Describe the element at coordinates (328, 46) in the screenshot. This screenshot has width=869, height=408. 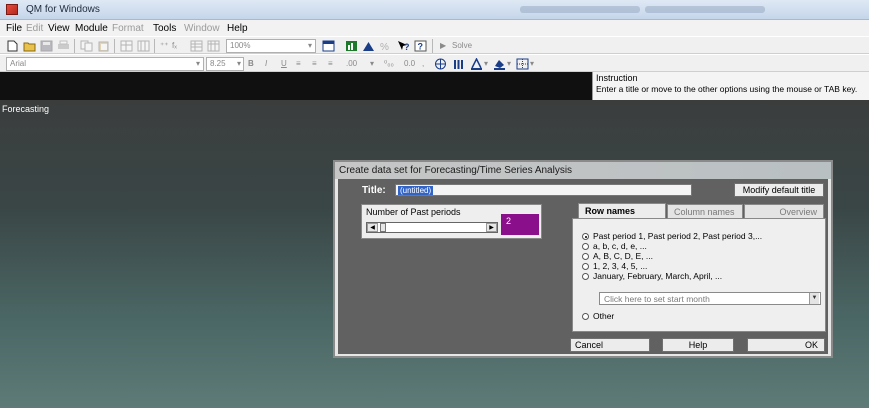
I see `window-icon` at that location.